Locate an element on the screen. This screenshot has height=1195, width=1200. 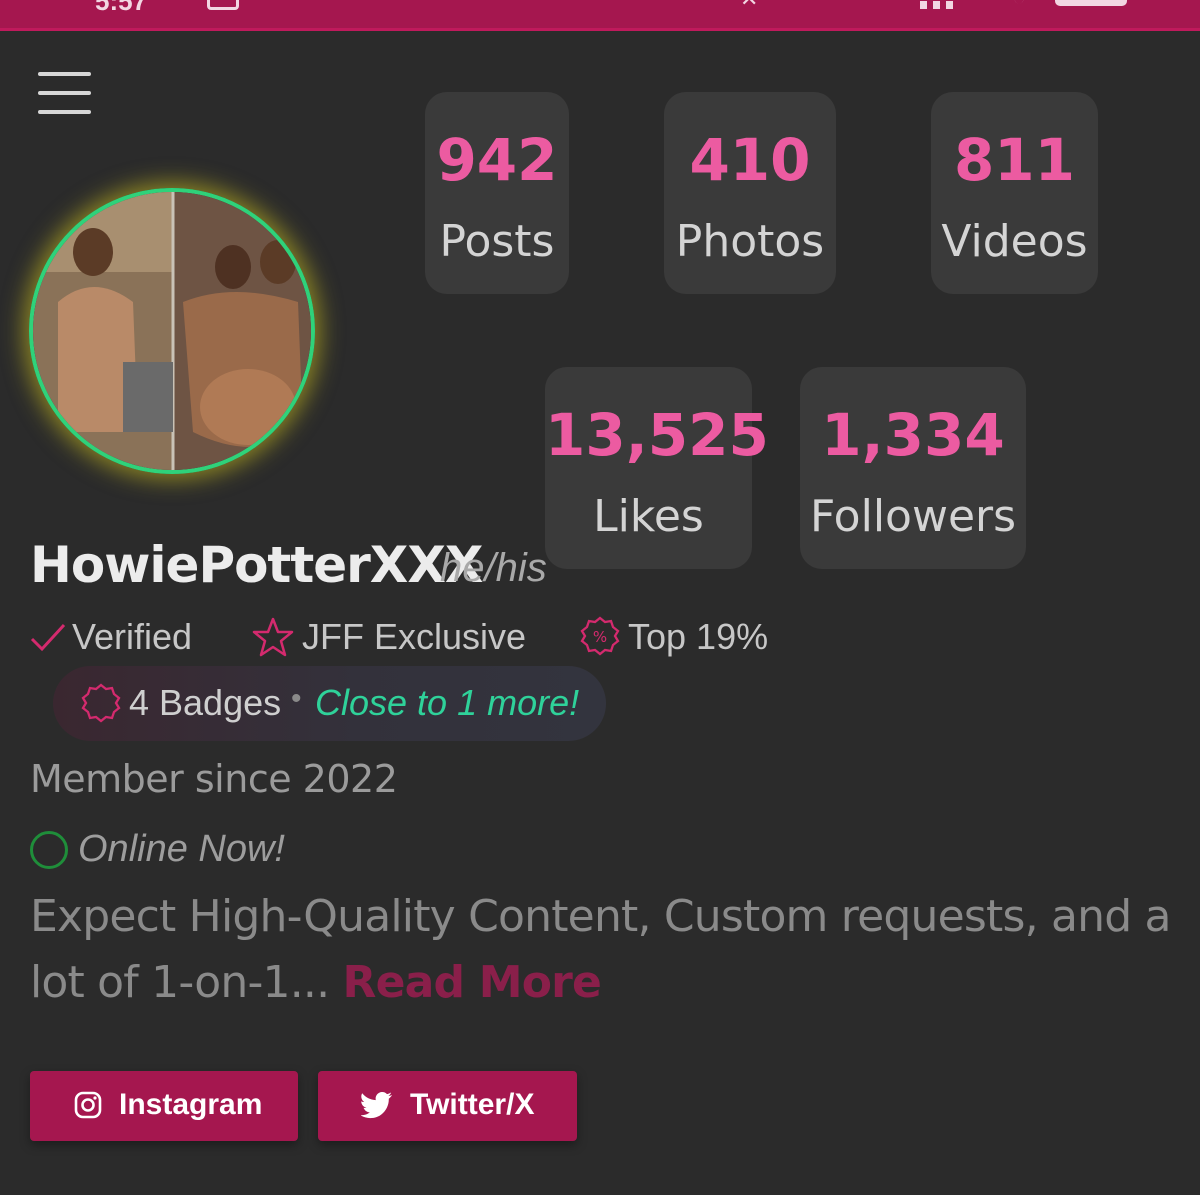
avatar-image is located at coordinates (172, 331).